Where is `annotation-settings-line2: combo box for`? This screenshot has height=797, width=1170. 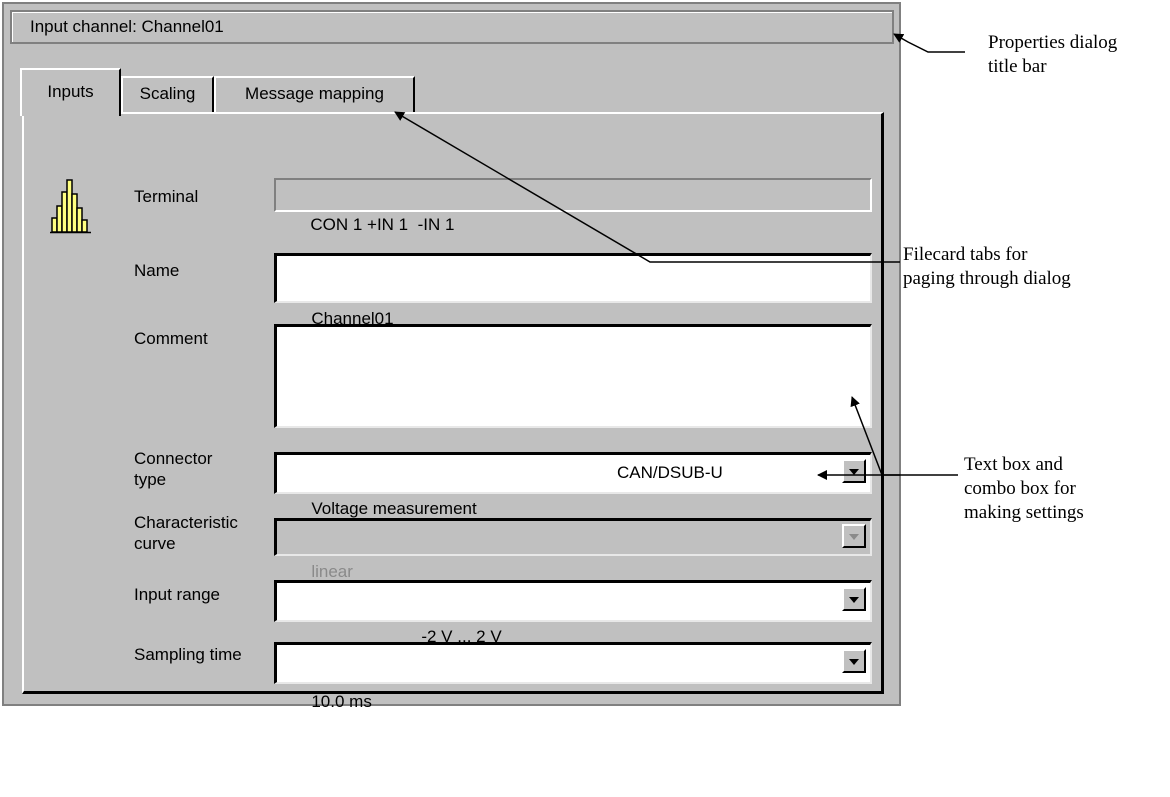 annotation-settings-line2: combo box for is located at coordinates (1020, 488).